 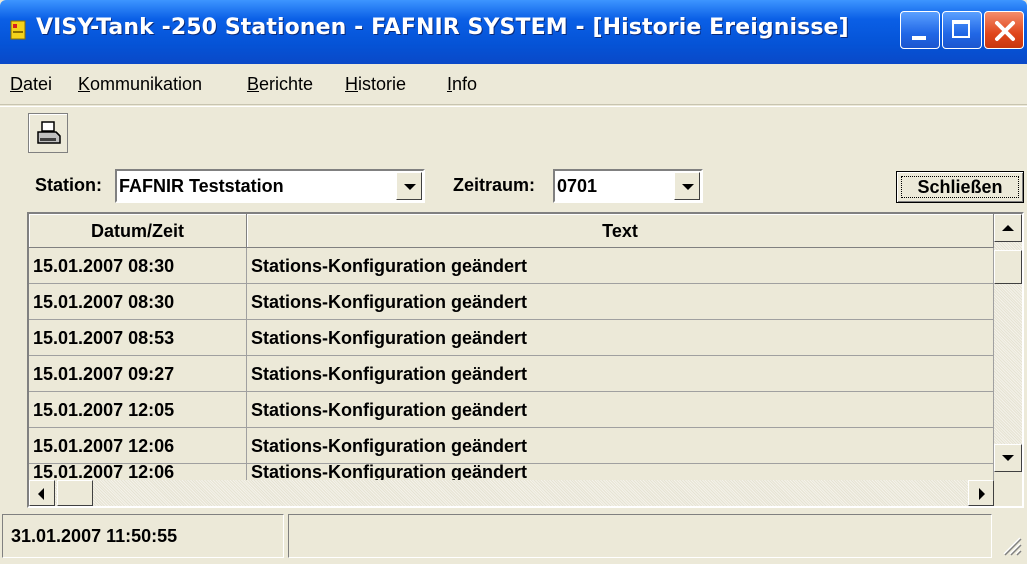 I want to click on status-bar: 31.01.2007 11:50:55, so click(x=513, y=537).